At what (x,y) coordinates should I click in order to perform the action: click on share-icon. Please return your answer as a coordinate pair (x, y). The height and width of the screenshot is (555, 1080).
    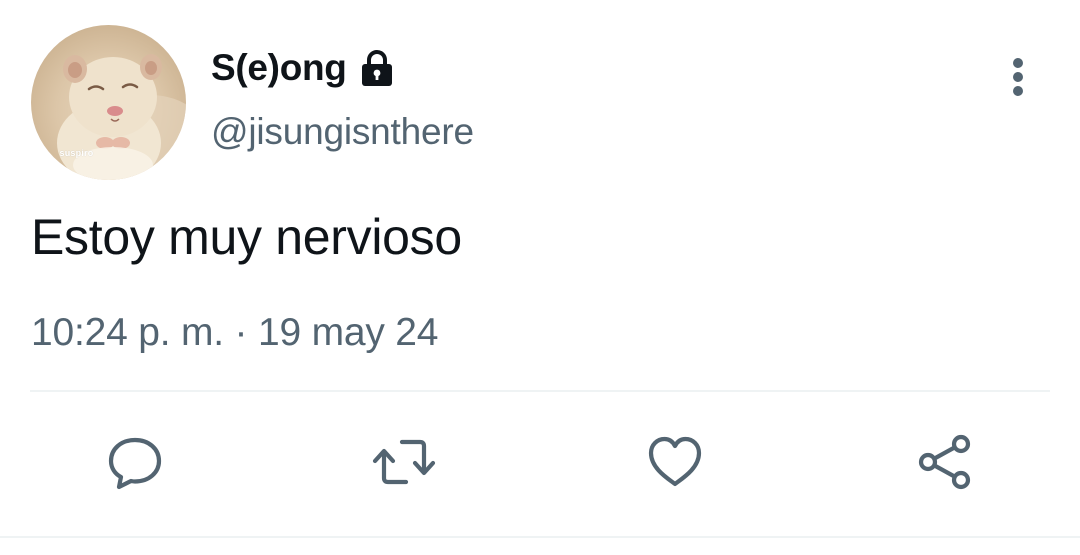
    Looking at the image, I should click on (944, 462).